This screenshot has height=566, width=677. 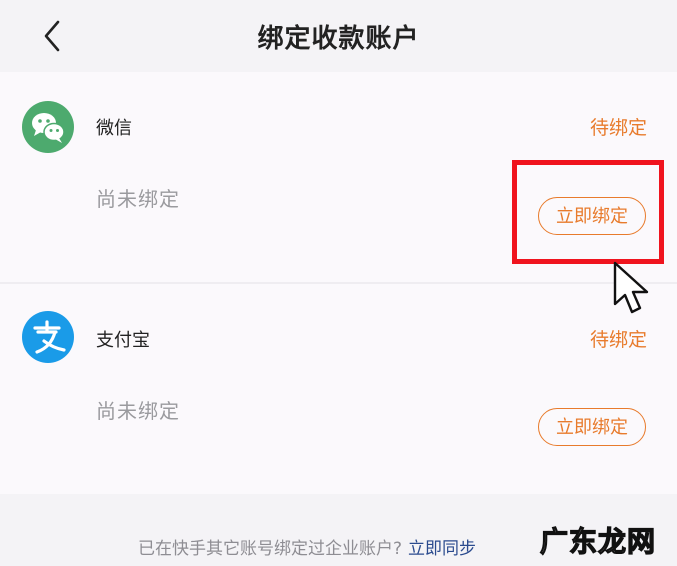 What do you see at coordinates (48, 127) in the screenshot?
I see `wechat-icon` at bounding box center [48, 127].